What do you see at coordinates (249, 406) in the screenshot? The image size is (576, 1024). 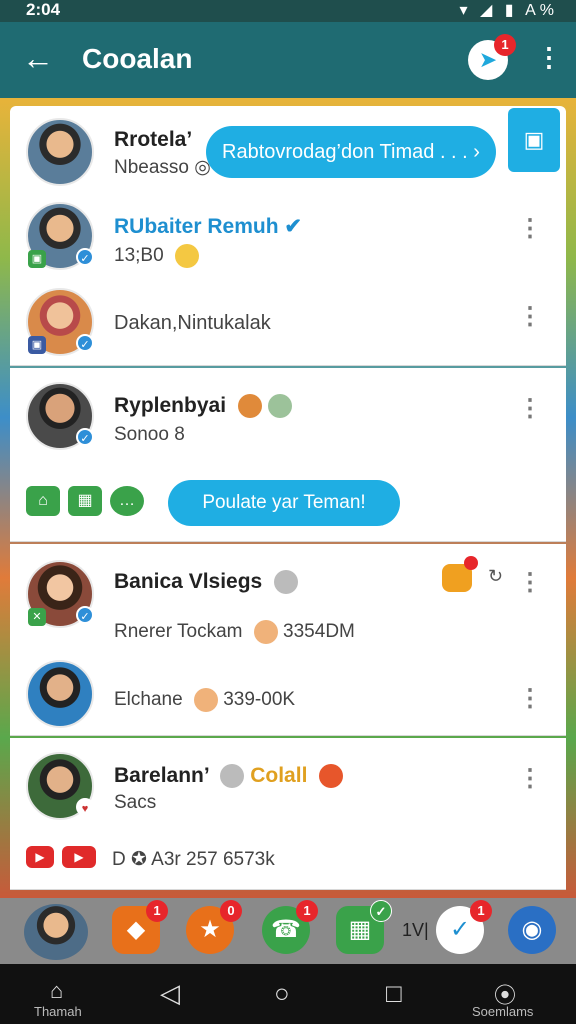 I see `reaction-icon` at bounding box center [249, 406].